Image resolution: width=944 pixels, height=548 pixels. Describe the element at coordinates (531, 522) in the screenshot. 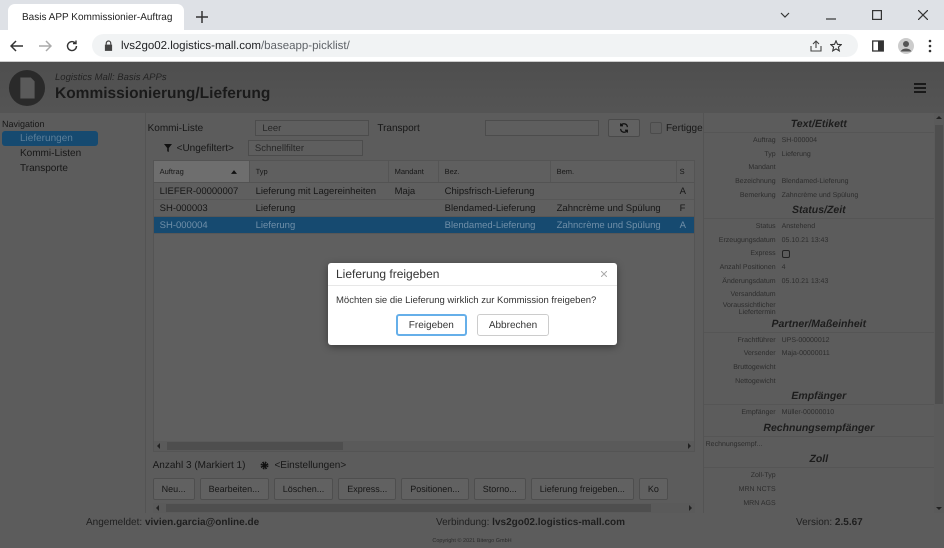

I see `connection-info: Verbindung: lvs2go02.logistics-mall.com` at that location.